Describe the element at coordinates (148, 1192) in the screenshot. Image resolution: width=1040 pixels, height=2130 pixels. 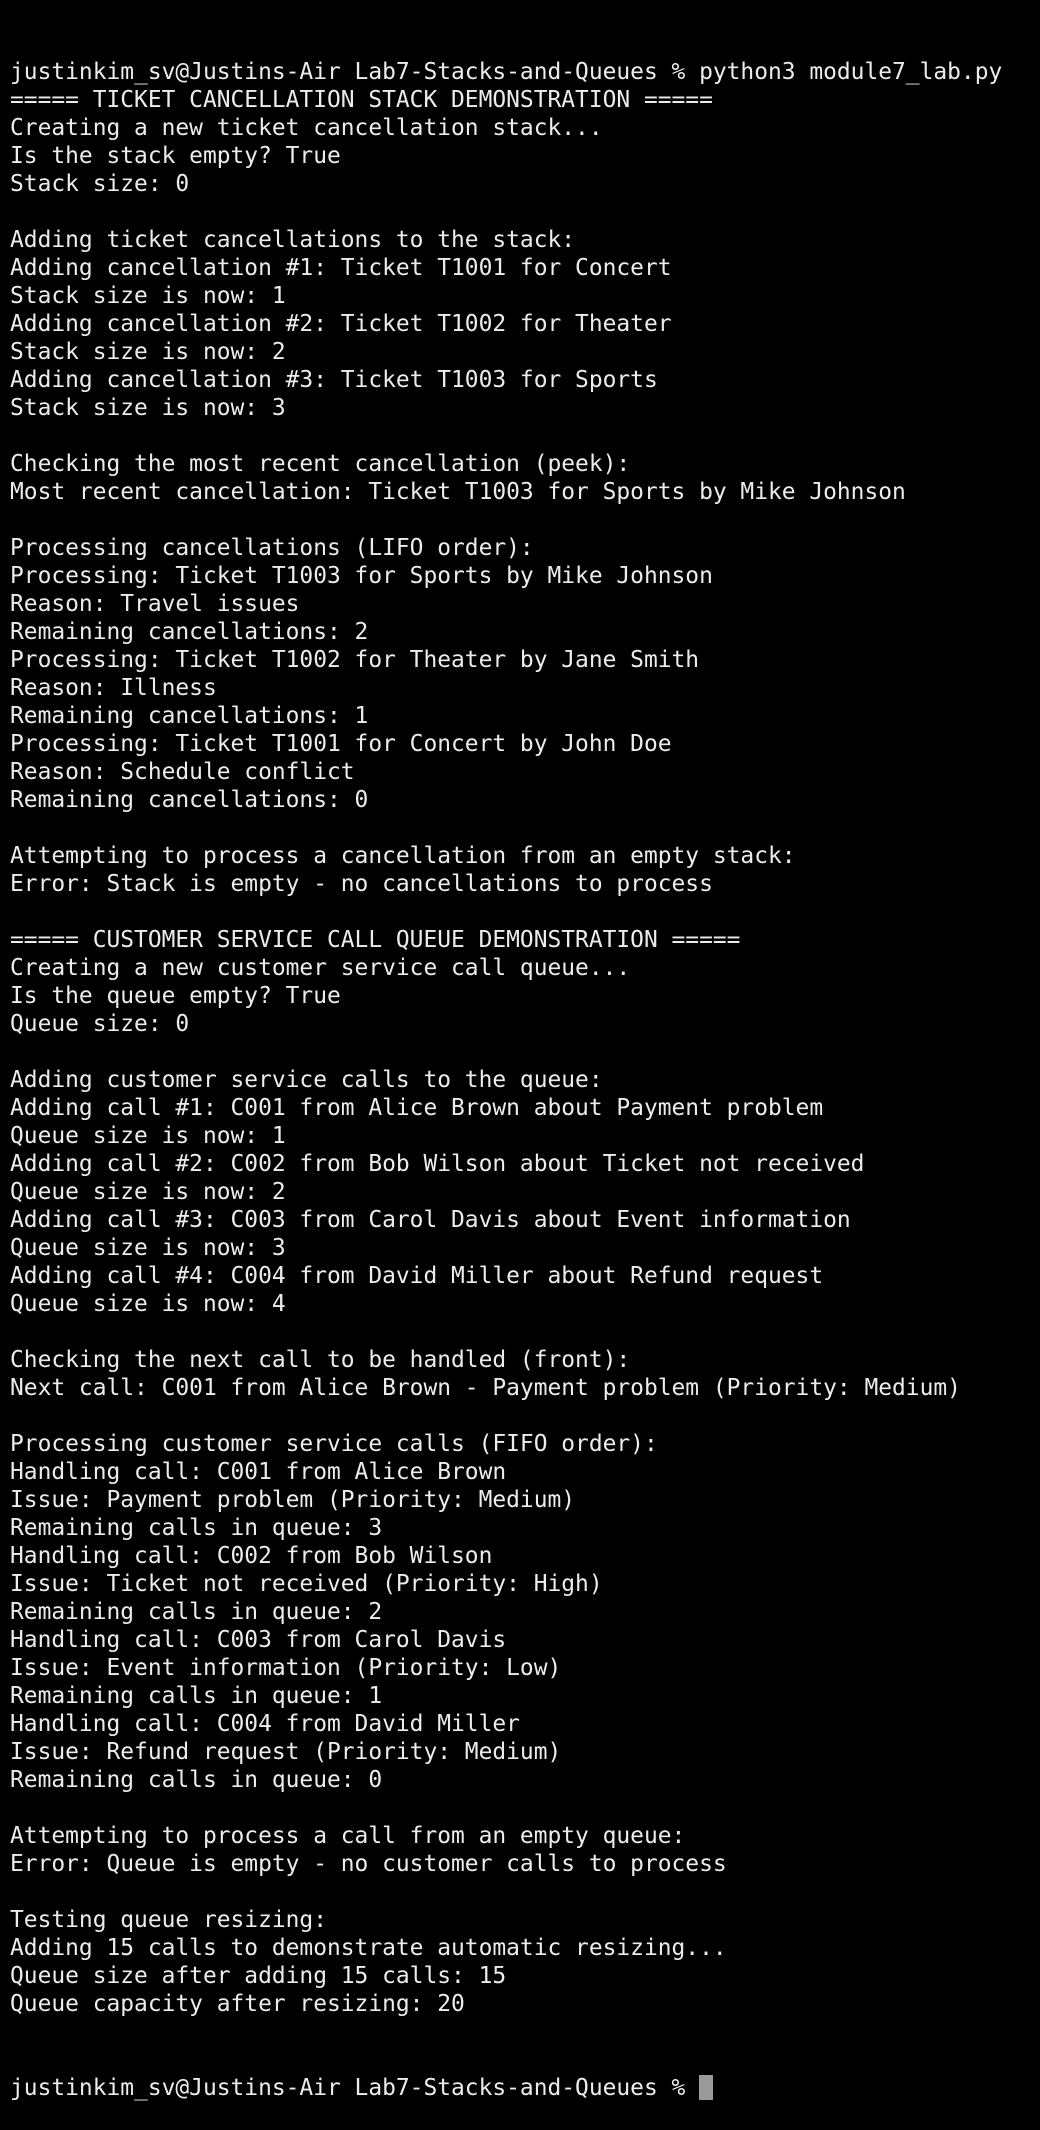
I see `output-line: Queue size is now: 2` at that location.